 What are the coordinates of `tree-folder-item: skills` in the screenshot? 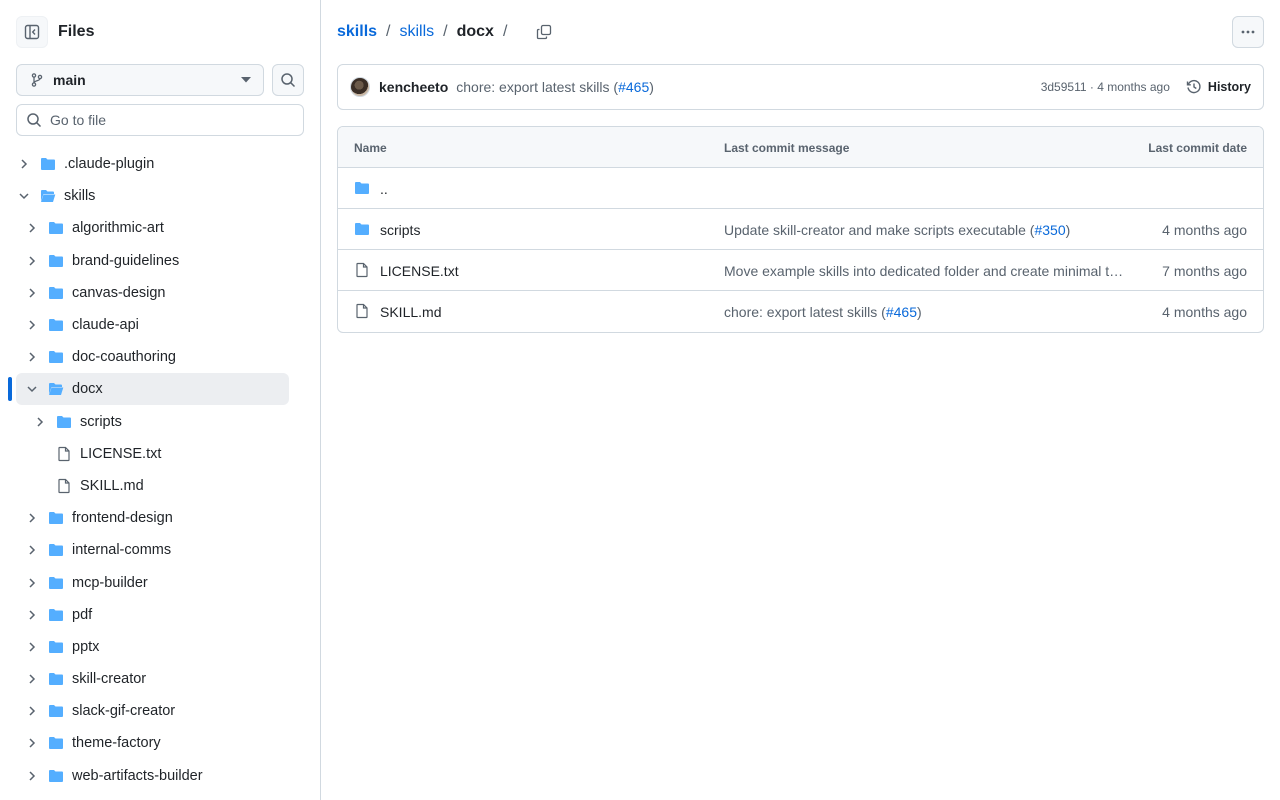 It's located at (160, 196).